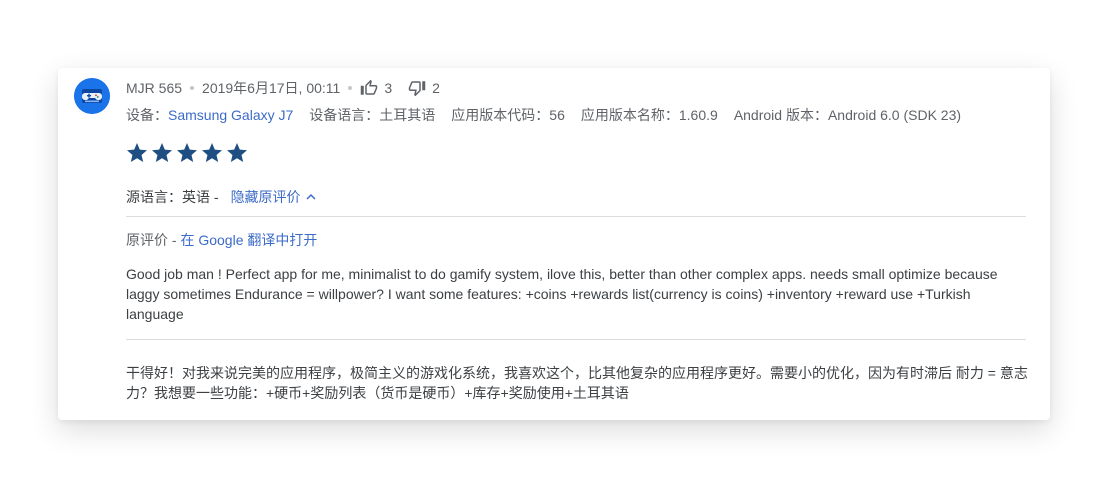 The width and height of the screenshot is (1108, 490). What do you see at coordinates (311, 196) in the screenshot?
I see `chevron-up-icon` at bounding box center [311, 196].